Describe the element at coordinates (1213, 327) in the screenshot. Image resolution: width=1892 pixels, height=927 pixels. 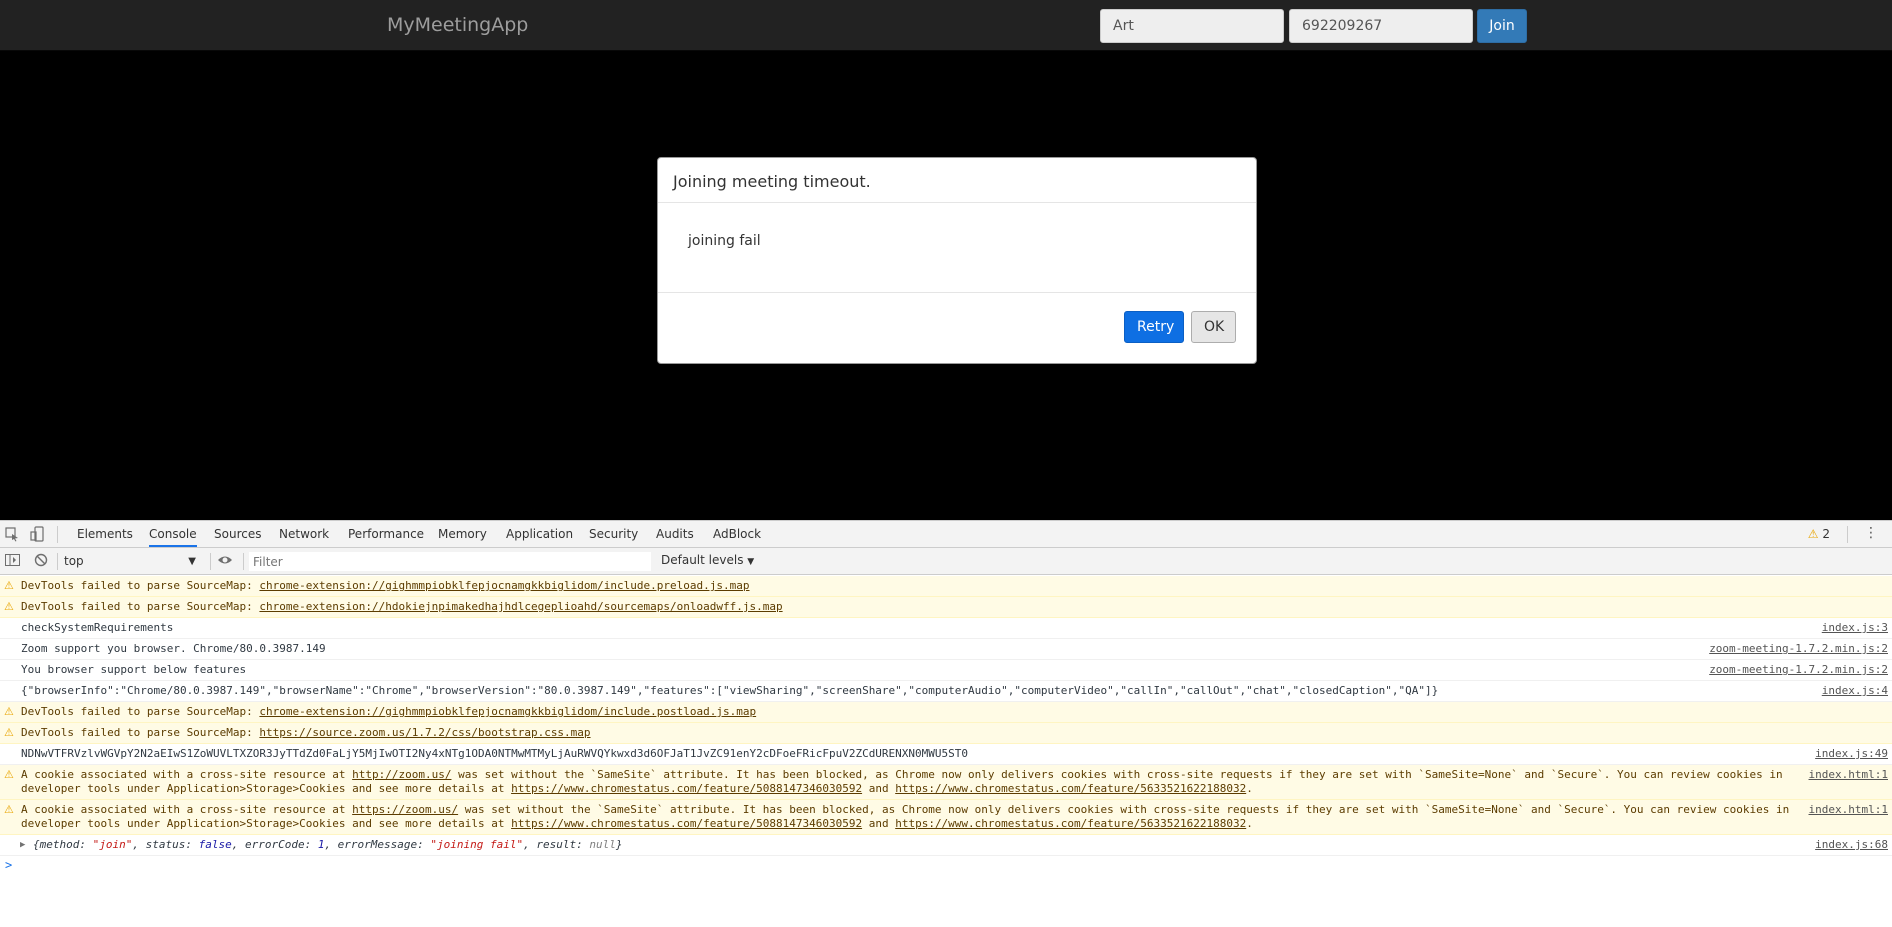
I see `ok-button: OK` at that location.